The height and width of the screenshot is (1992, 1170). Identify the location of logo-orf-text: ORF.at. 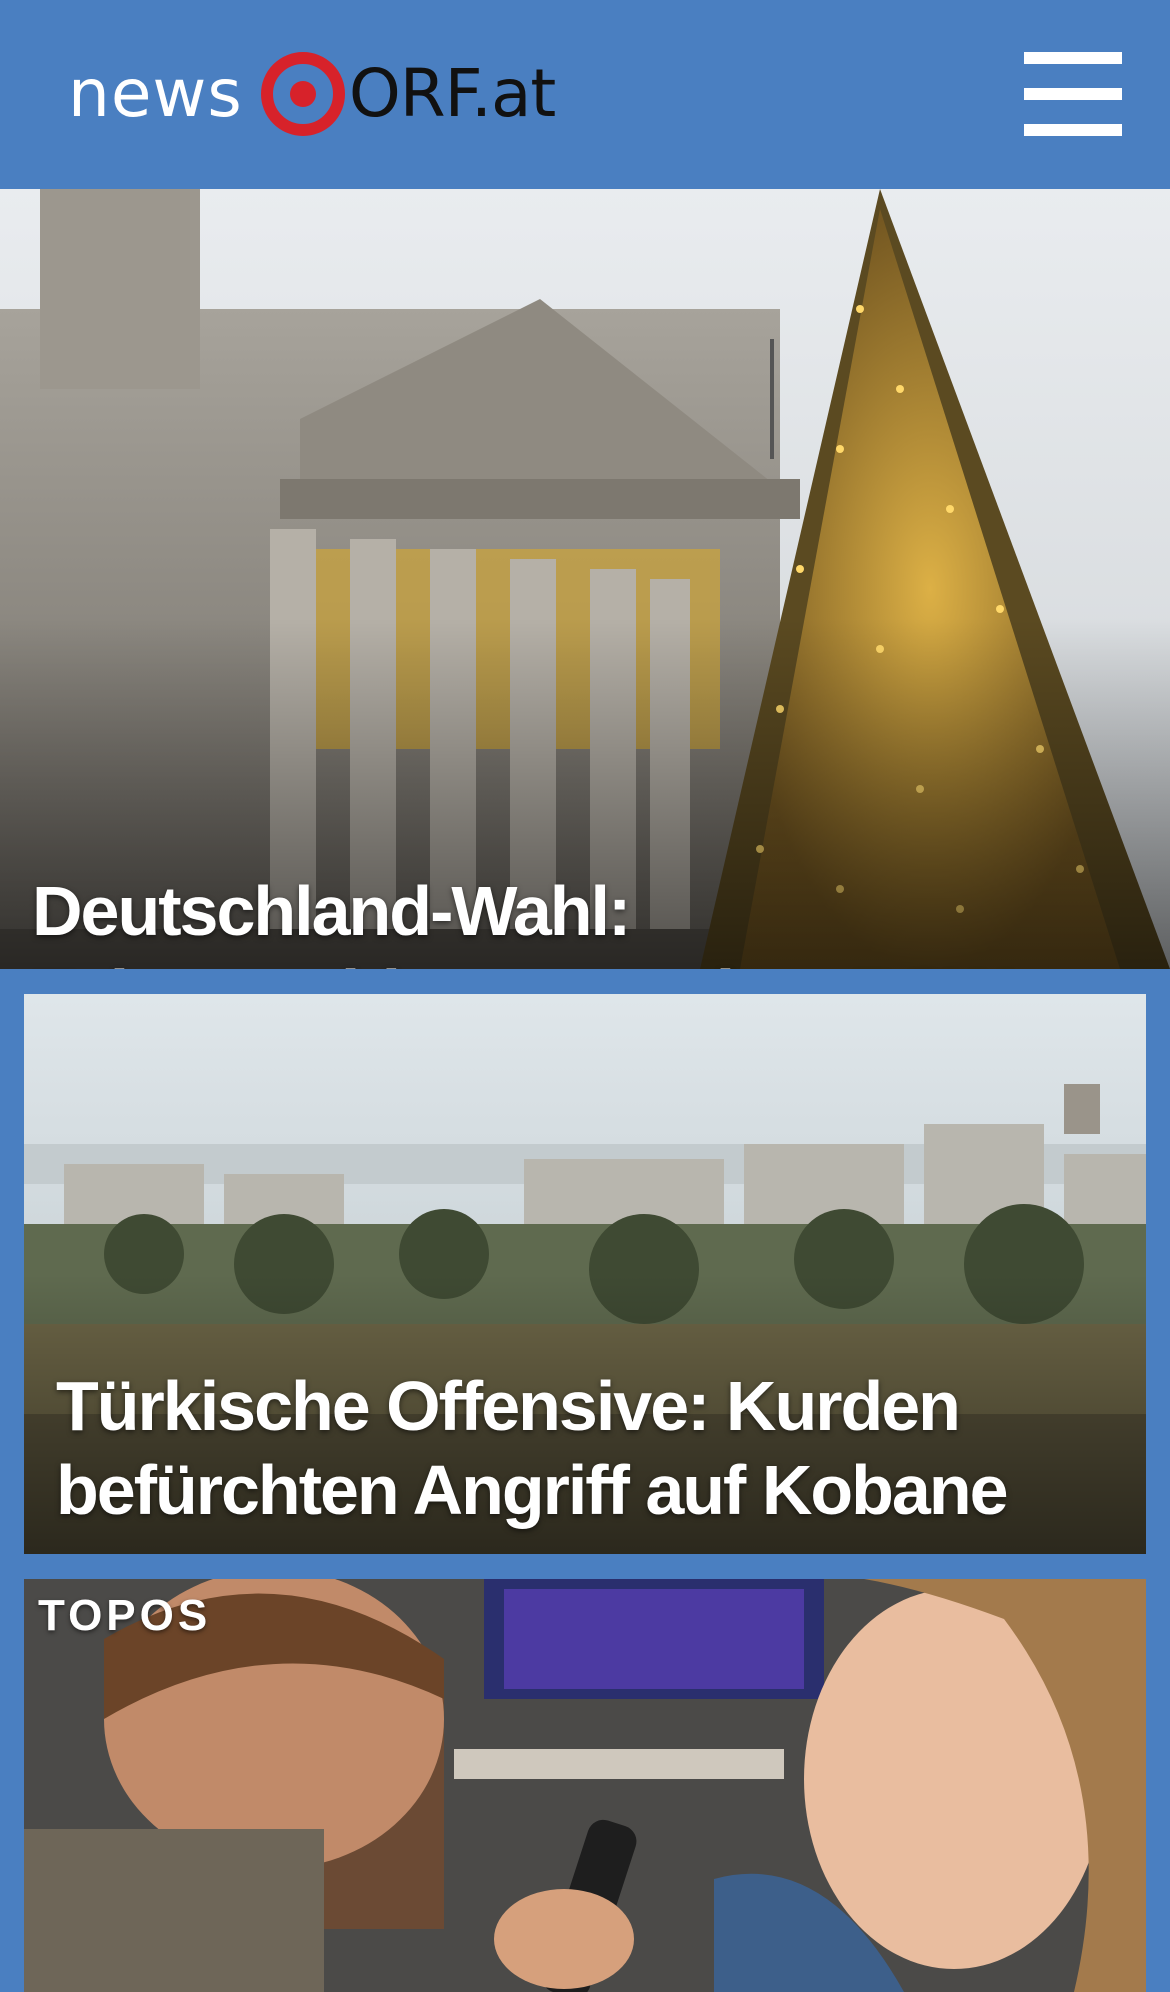
(452, 93).